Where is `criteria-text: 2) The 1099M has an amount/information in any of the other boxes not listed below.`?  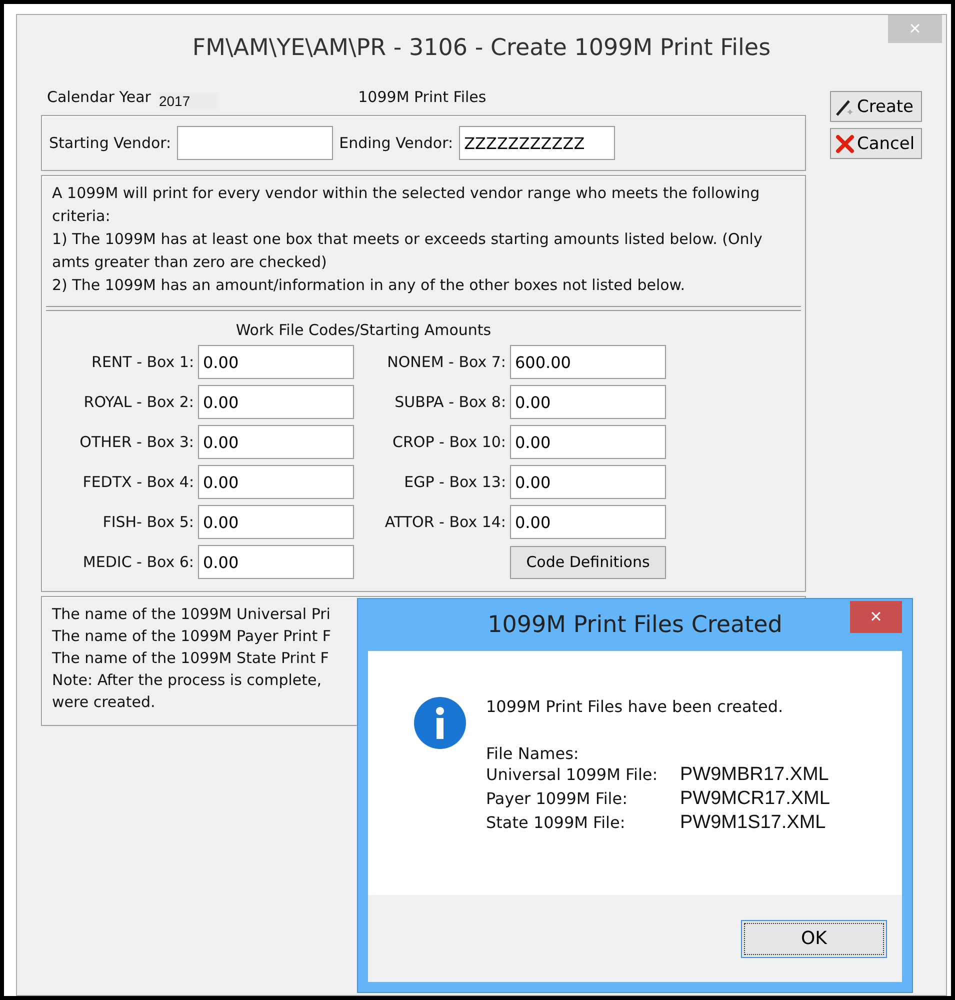 criteria-text: 2) The 1099M has an amount/information in any of the other boxes not listed below. is located at coordinates (369, 285).